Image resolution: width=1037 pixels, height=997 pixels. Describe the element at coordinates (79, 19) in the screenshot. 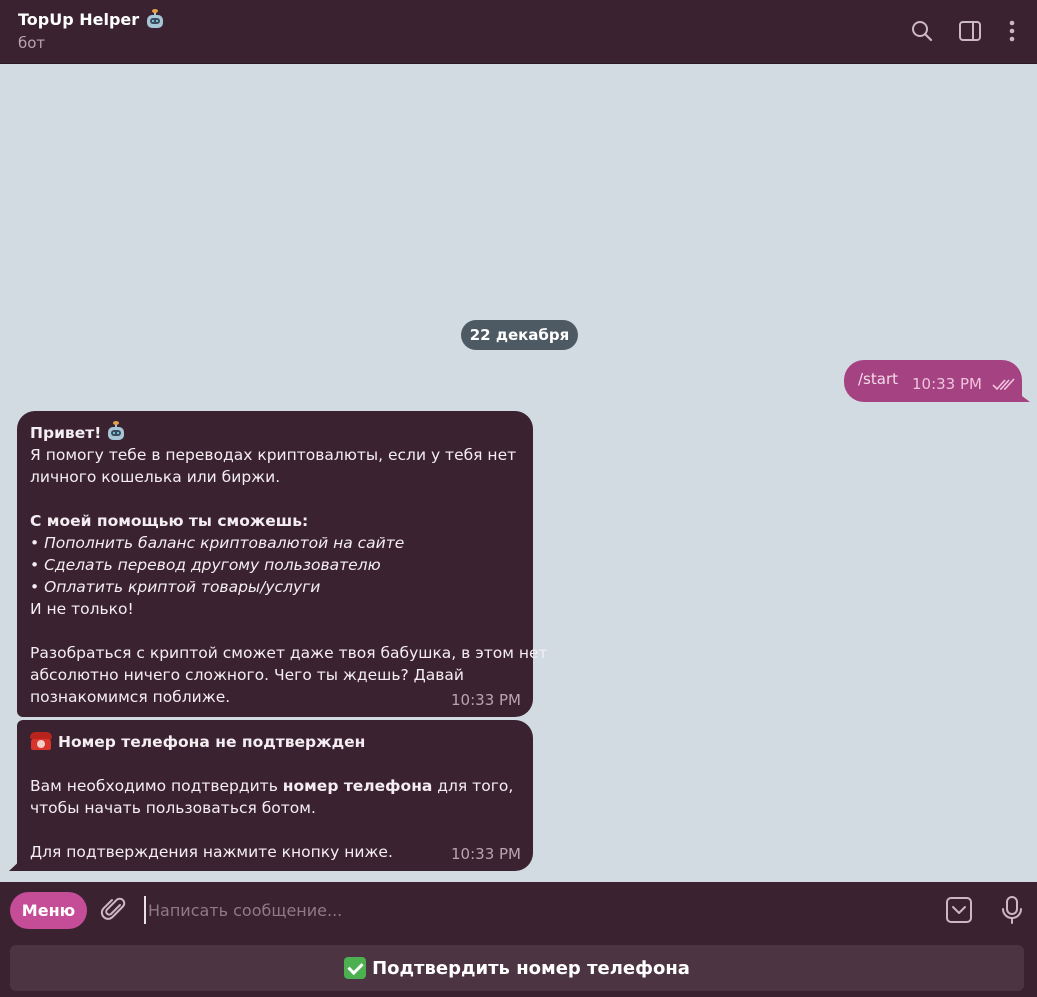

I see `chat-title-text: TopUp Helper` at that location.